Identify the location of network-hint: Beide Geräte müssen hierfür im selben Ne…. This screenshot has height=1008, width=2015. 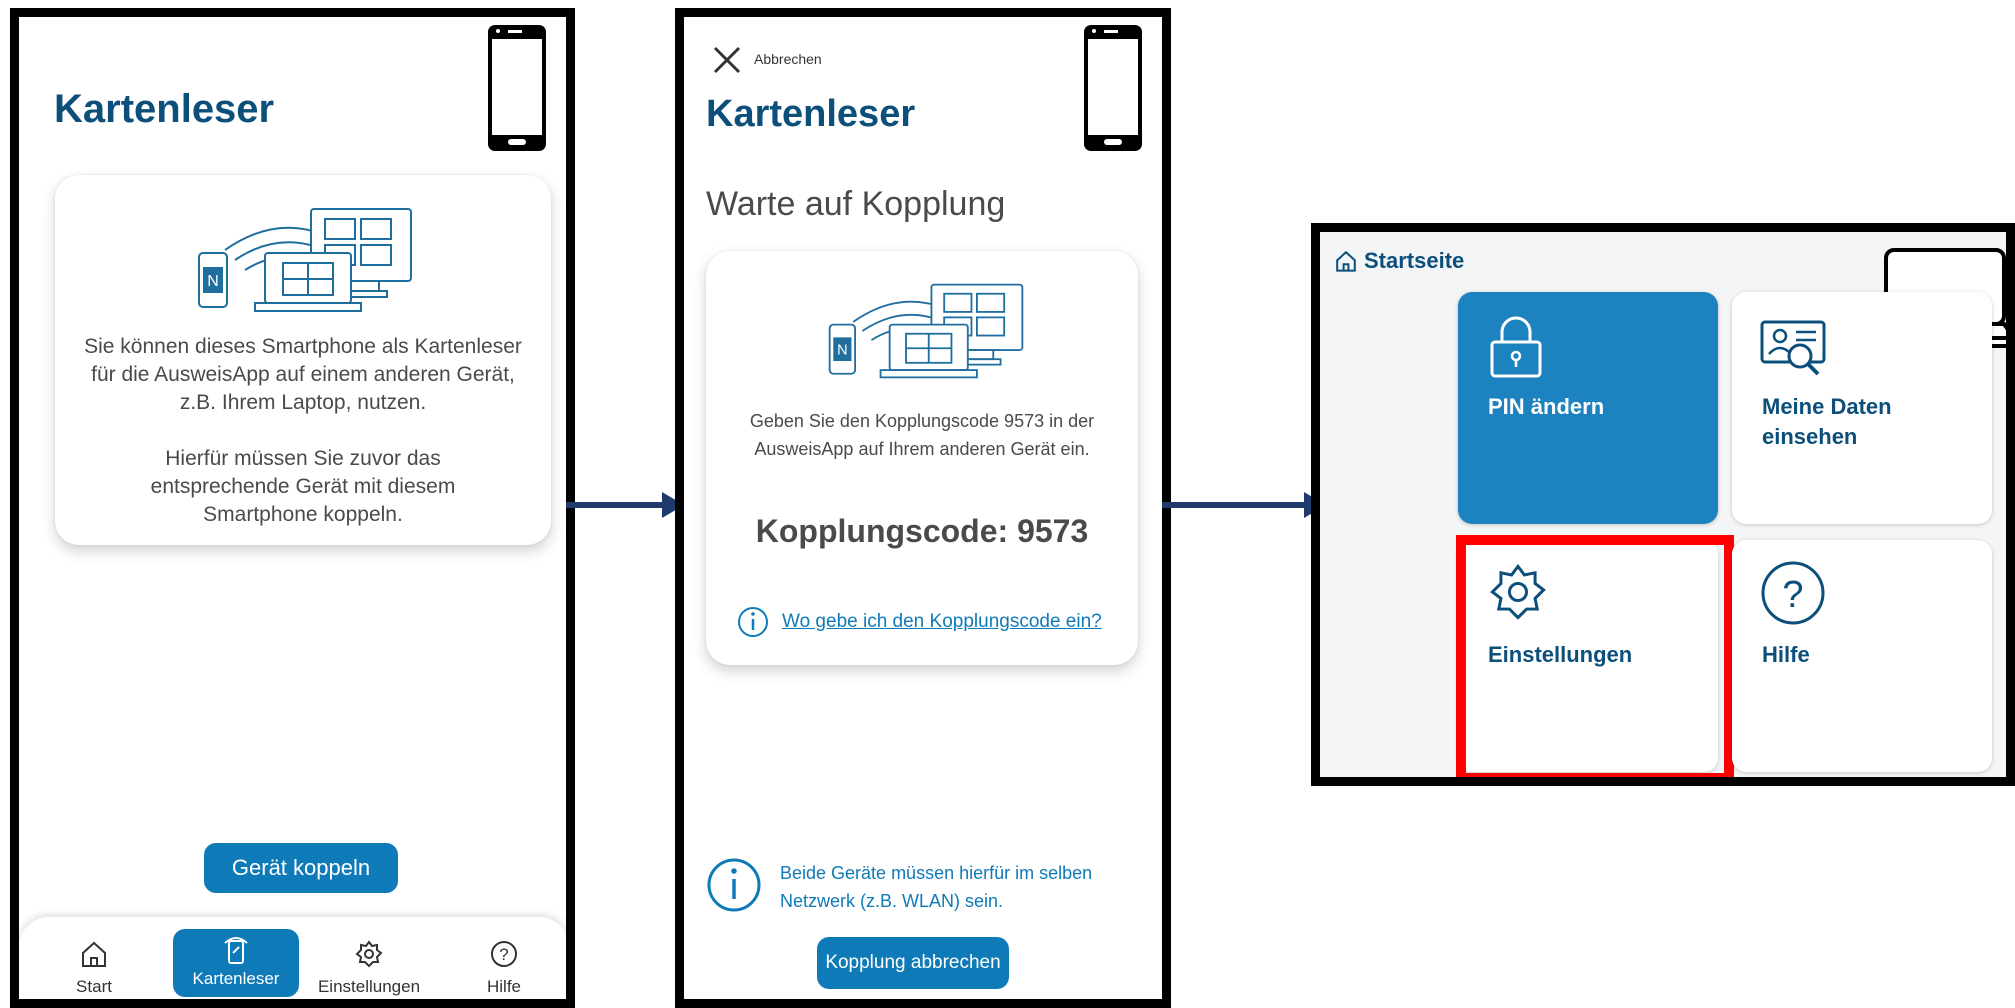
(936, 887).